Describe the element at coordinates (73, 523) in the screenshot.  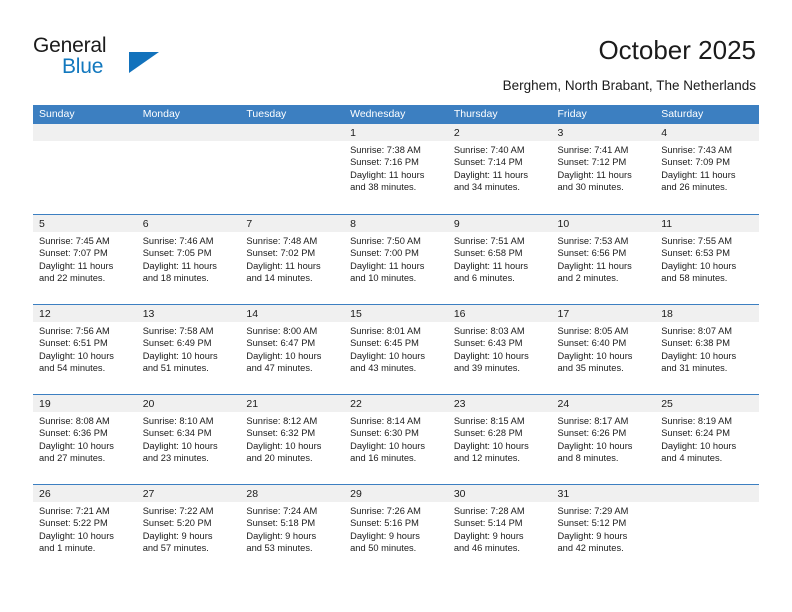
I see `sunset-time: Sunset: 5:22 PM` at that location.